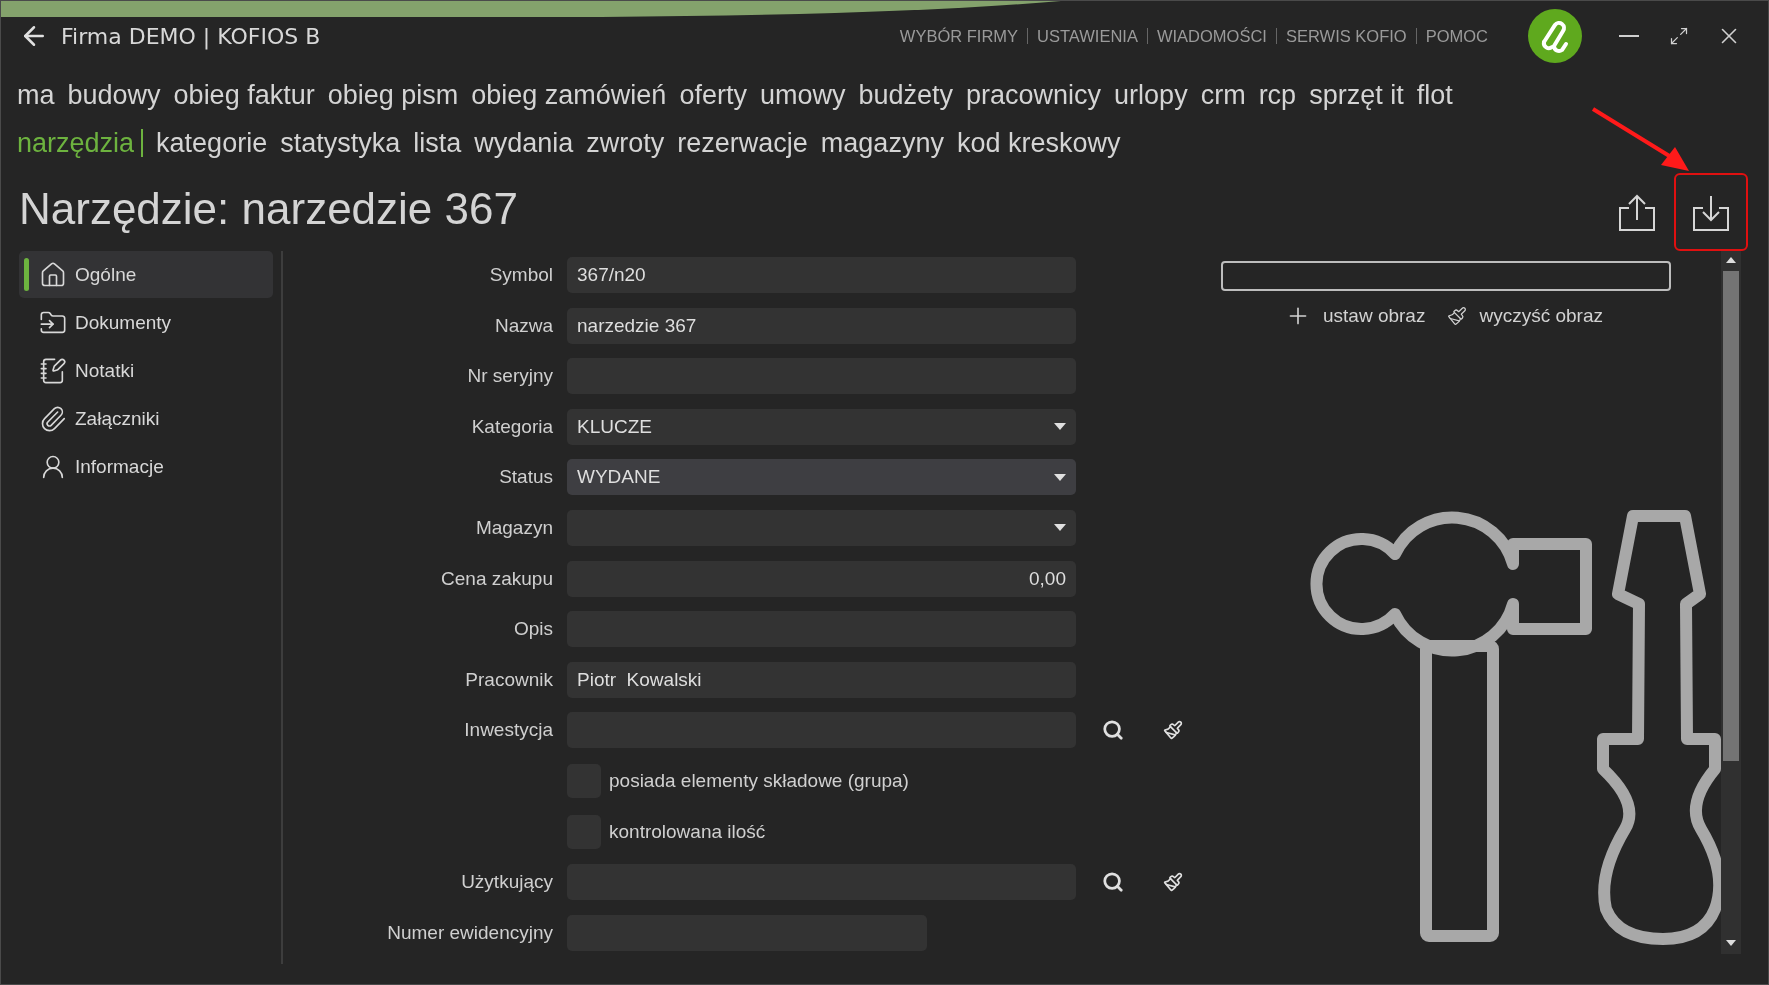  I want to click on dropdown: KLUCZE, so click(821, 426).